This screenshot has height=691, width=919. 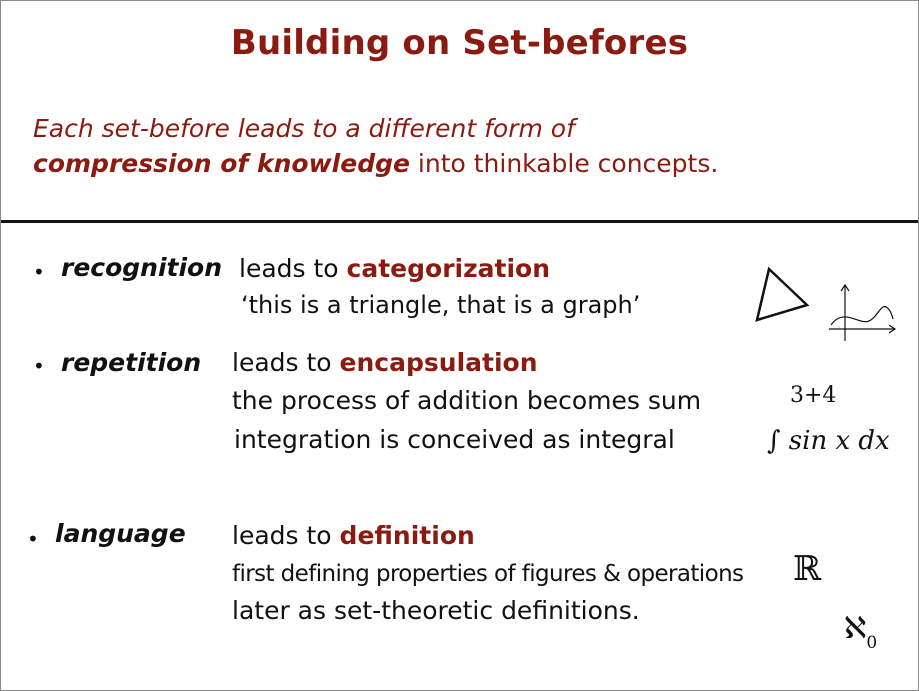 I want to click on intro-rest: into thinkable concepts., so click(x=564, y=163).